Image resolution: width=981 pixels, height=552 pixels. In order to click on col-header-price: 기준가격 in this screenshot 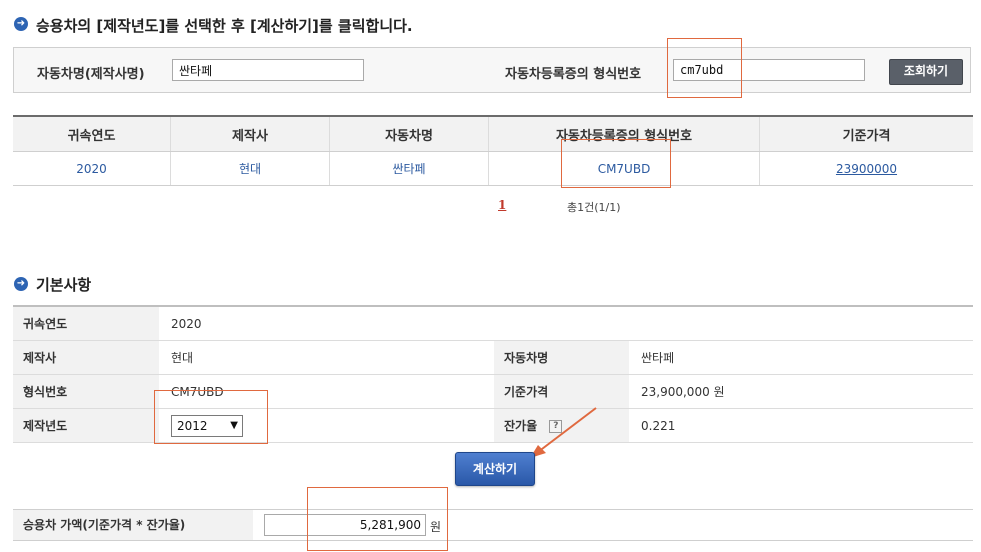, I will do `click(866, 133)`.